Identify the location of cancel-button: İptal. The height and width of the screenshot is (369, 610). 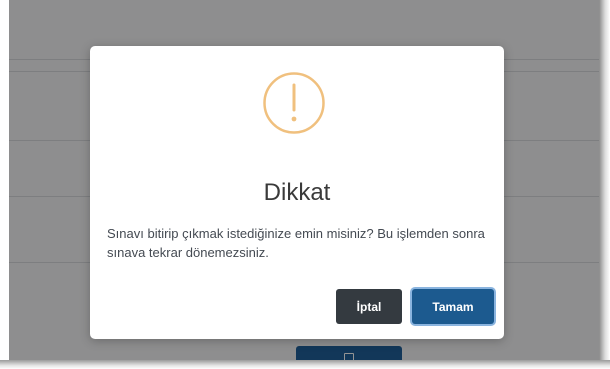
(369, 306).